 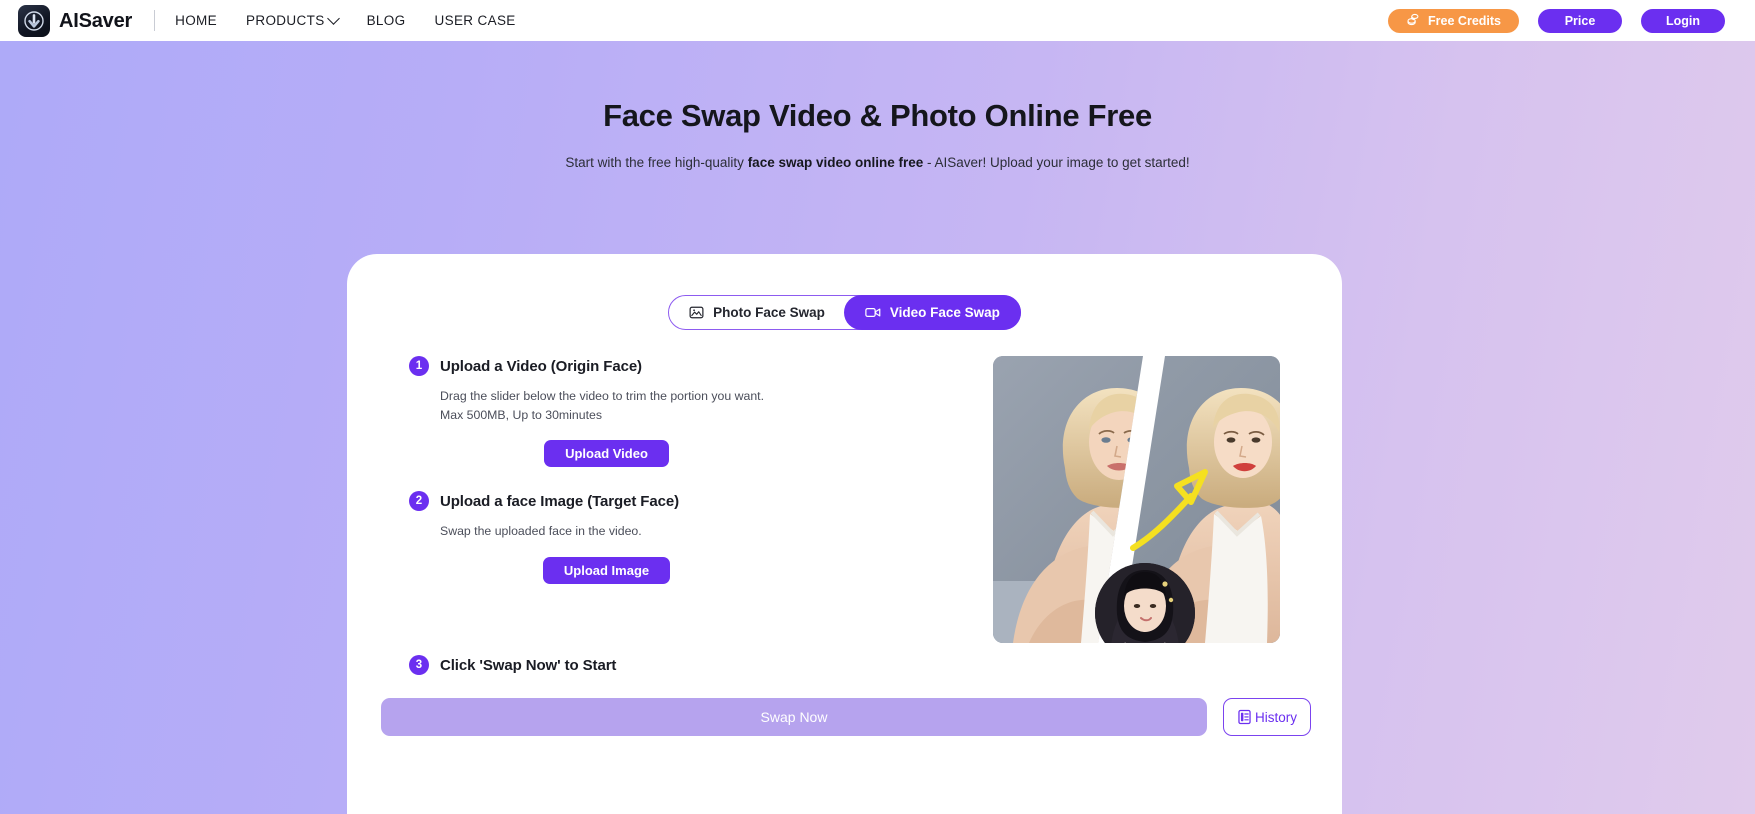 What do you see at coordinates (333, 18) in the screenshot?
I see `chevron-down-icon` at bounding box center [333, 18].